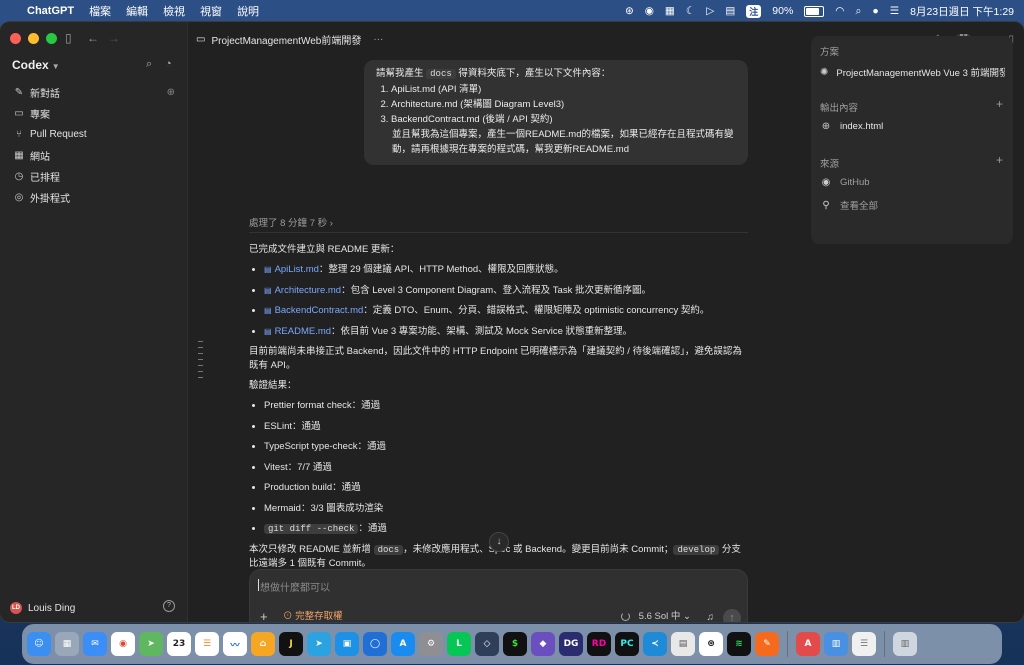  I want to click on output-item: ⊕ index.html, so click(912, 126).